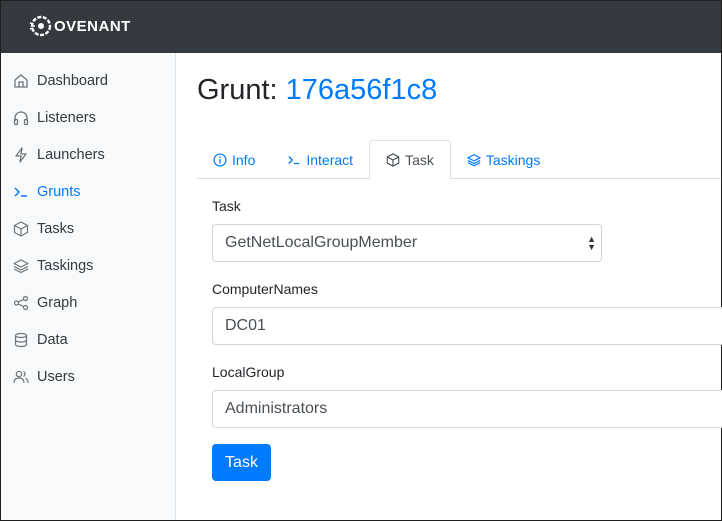  I want to click on sidebar-item-label: Data, so click(52, 339).